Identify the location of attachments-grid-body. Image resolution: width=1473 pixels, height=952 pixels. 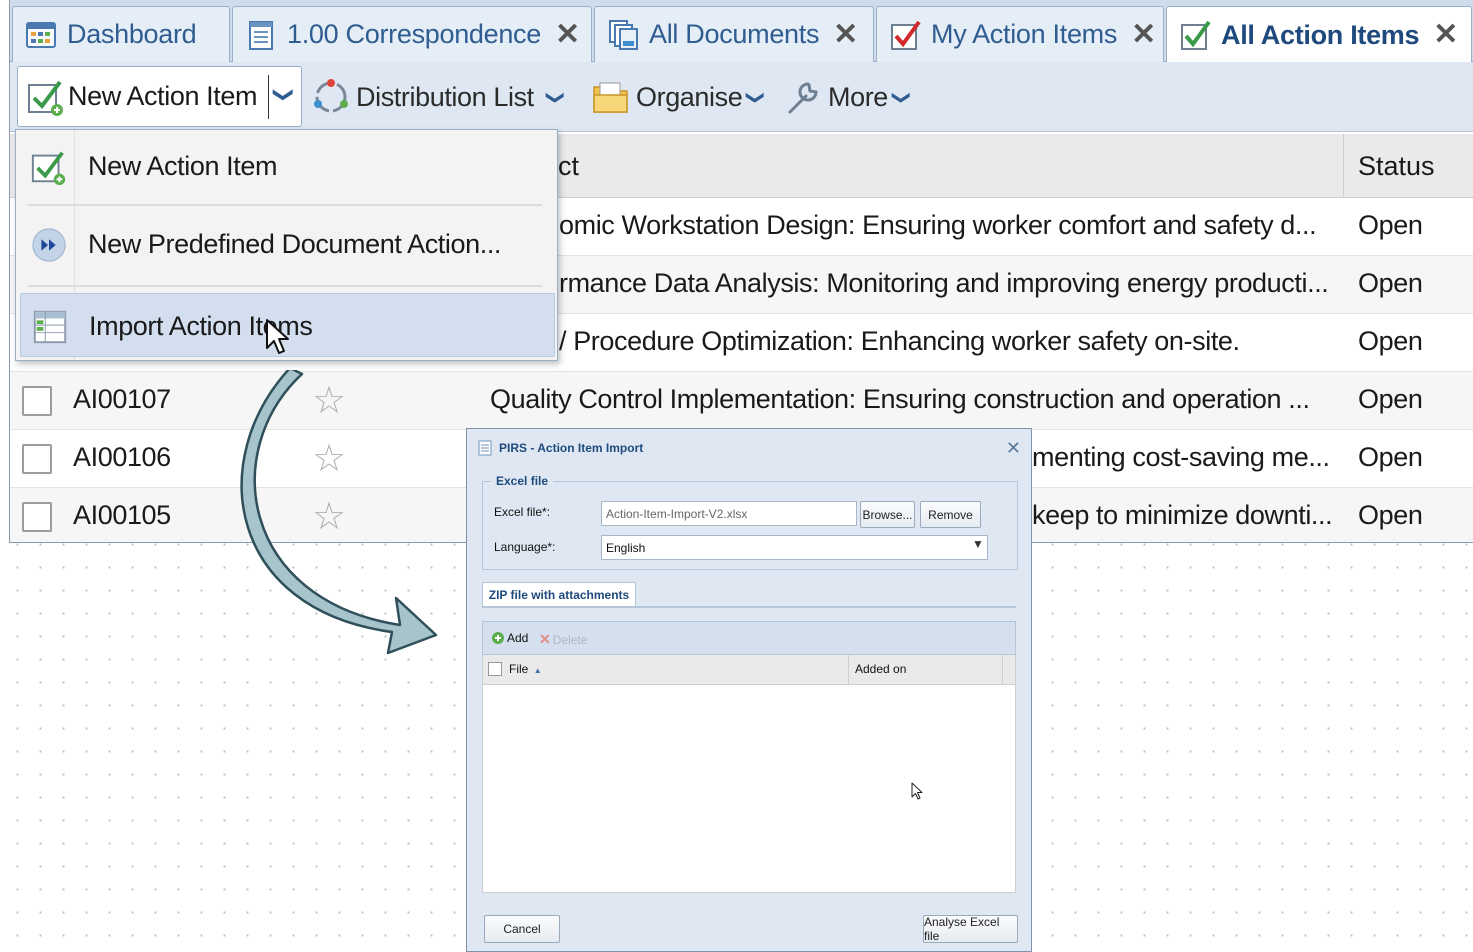
(749, 789).